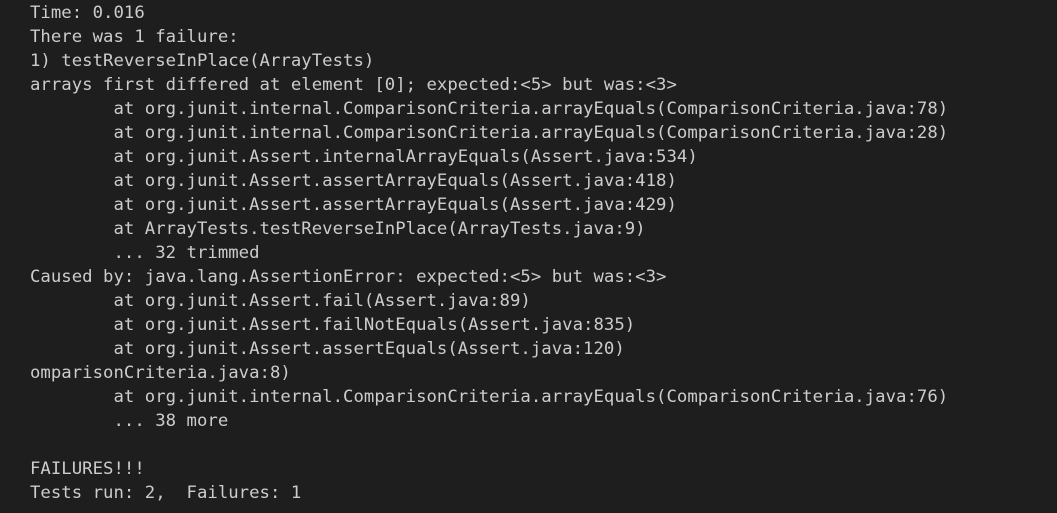 The height and width of the screenshot is (513, 1057). What do you see at coordinates (87, 13) in the screenshot?
I see `time-line: Time: 0.016` at bounding box center [87, 13].